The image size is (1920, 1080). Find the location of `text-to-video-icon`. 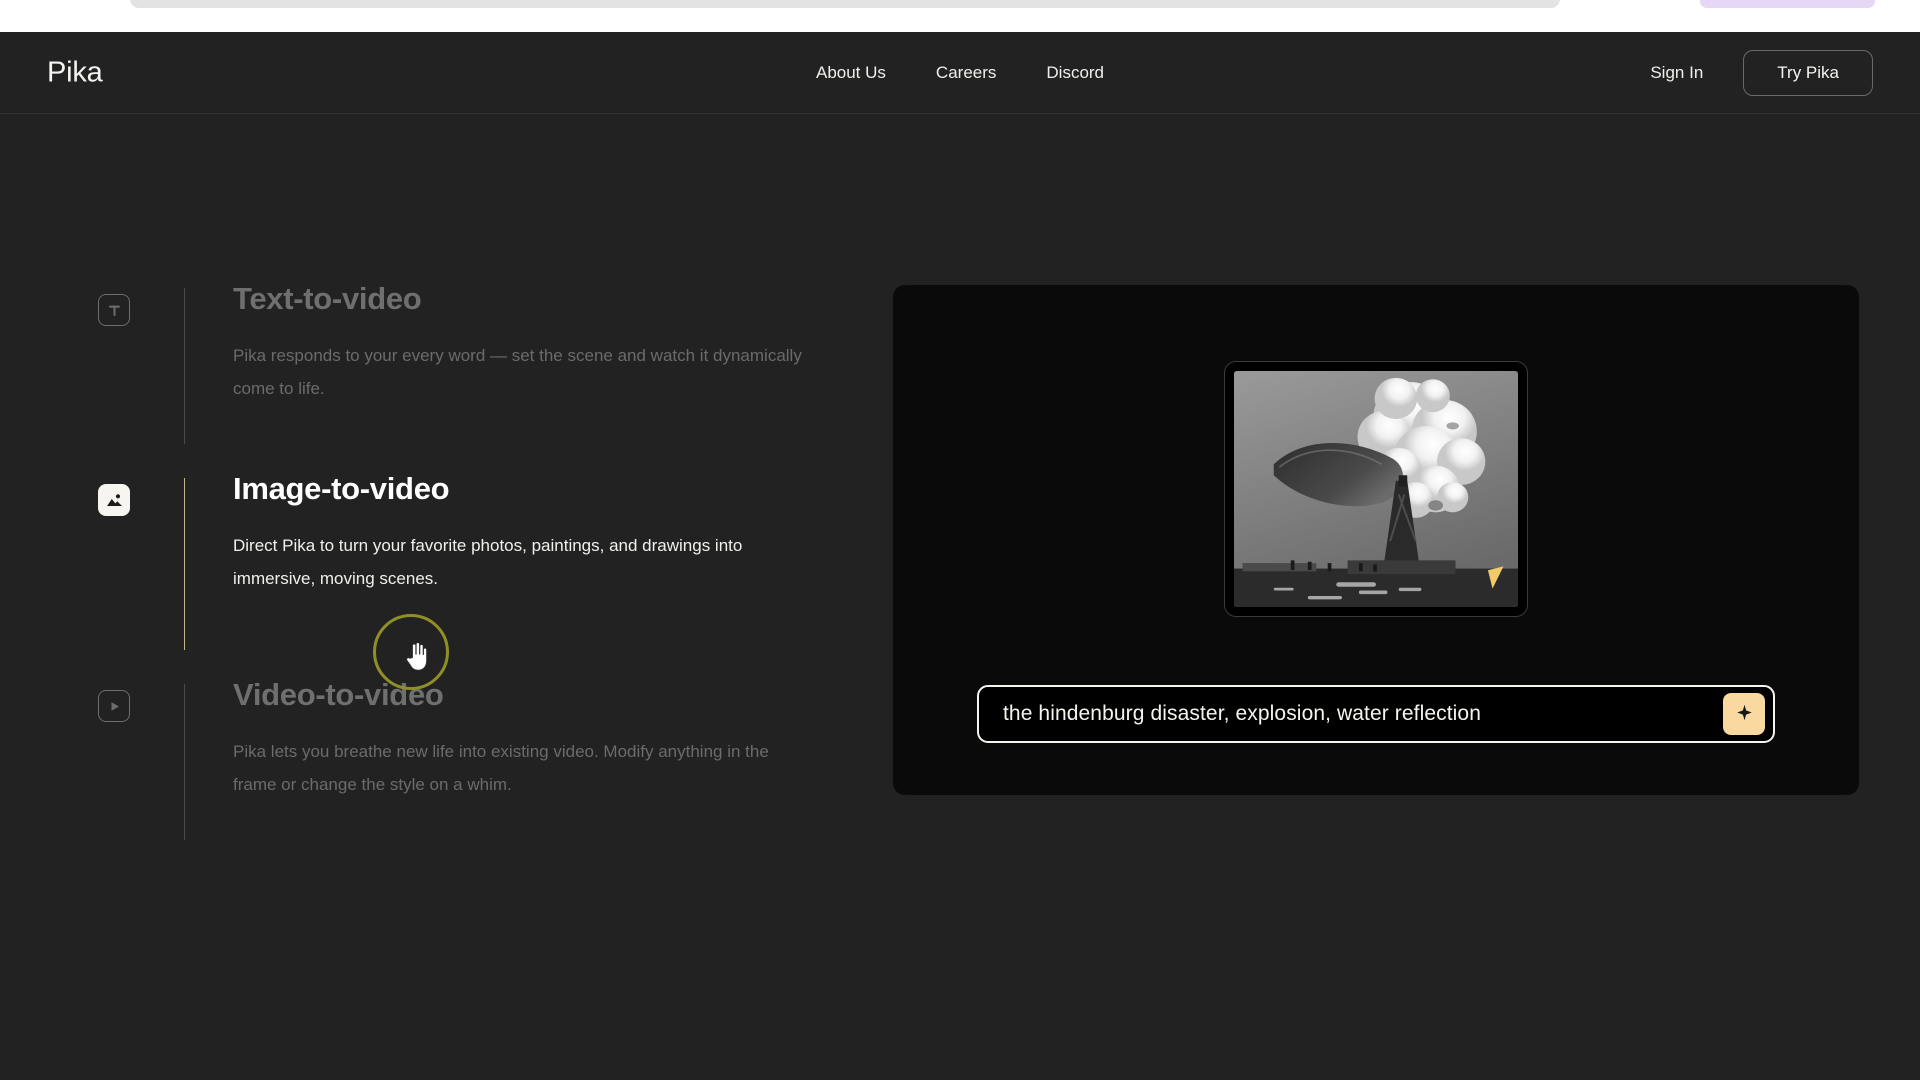

text-to-video-icon is located at coordinates (131, 311).